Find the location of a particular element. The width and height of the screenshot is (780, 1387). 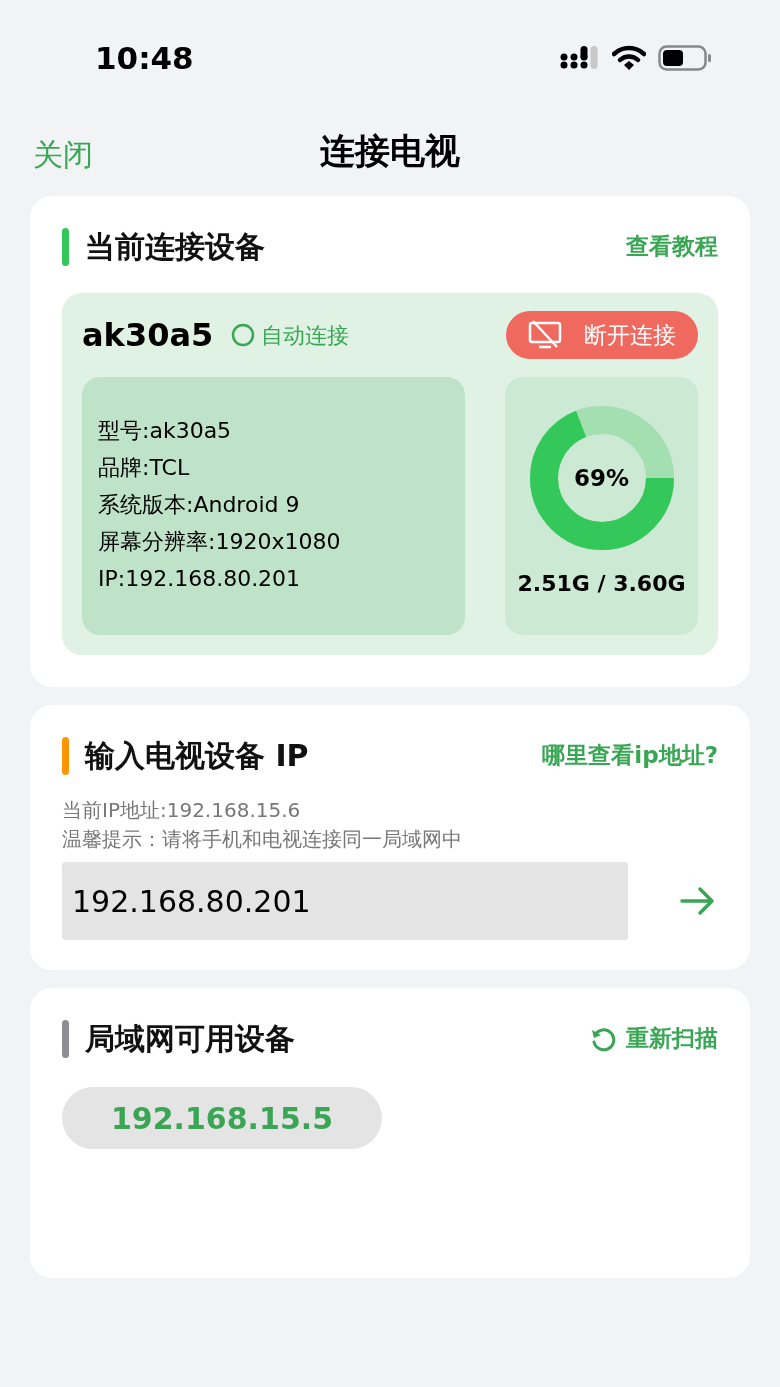

section-title: 当前连接设备 is located at coordinates (175, 247).